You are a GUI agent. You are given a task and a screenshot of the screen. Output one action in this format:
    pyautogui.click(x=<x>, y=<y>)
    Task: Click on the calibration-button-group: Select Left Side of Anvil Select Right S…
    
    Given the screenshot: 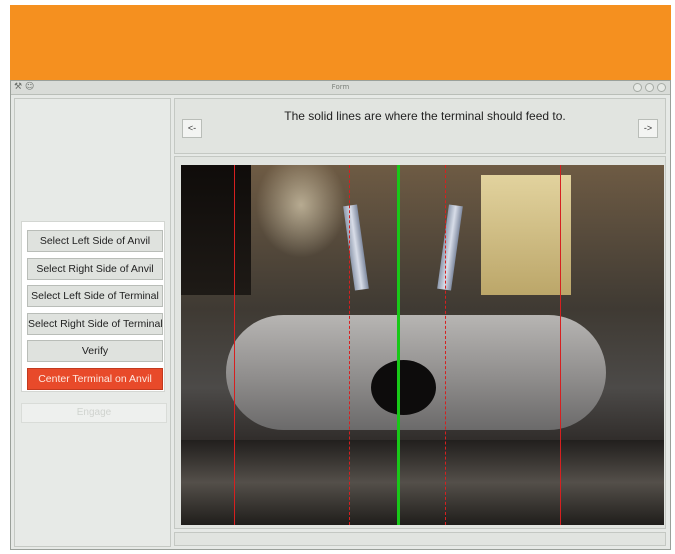 What is the action you would take?
    pyautogui.click(x=93, y=306)
    